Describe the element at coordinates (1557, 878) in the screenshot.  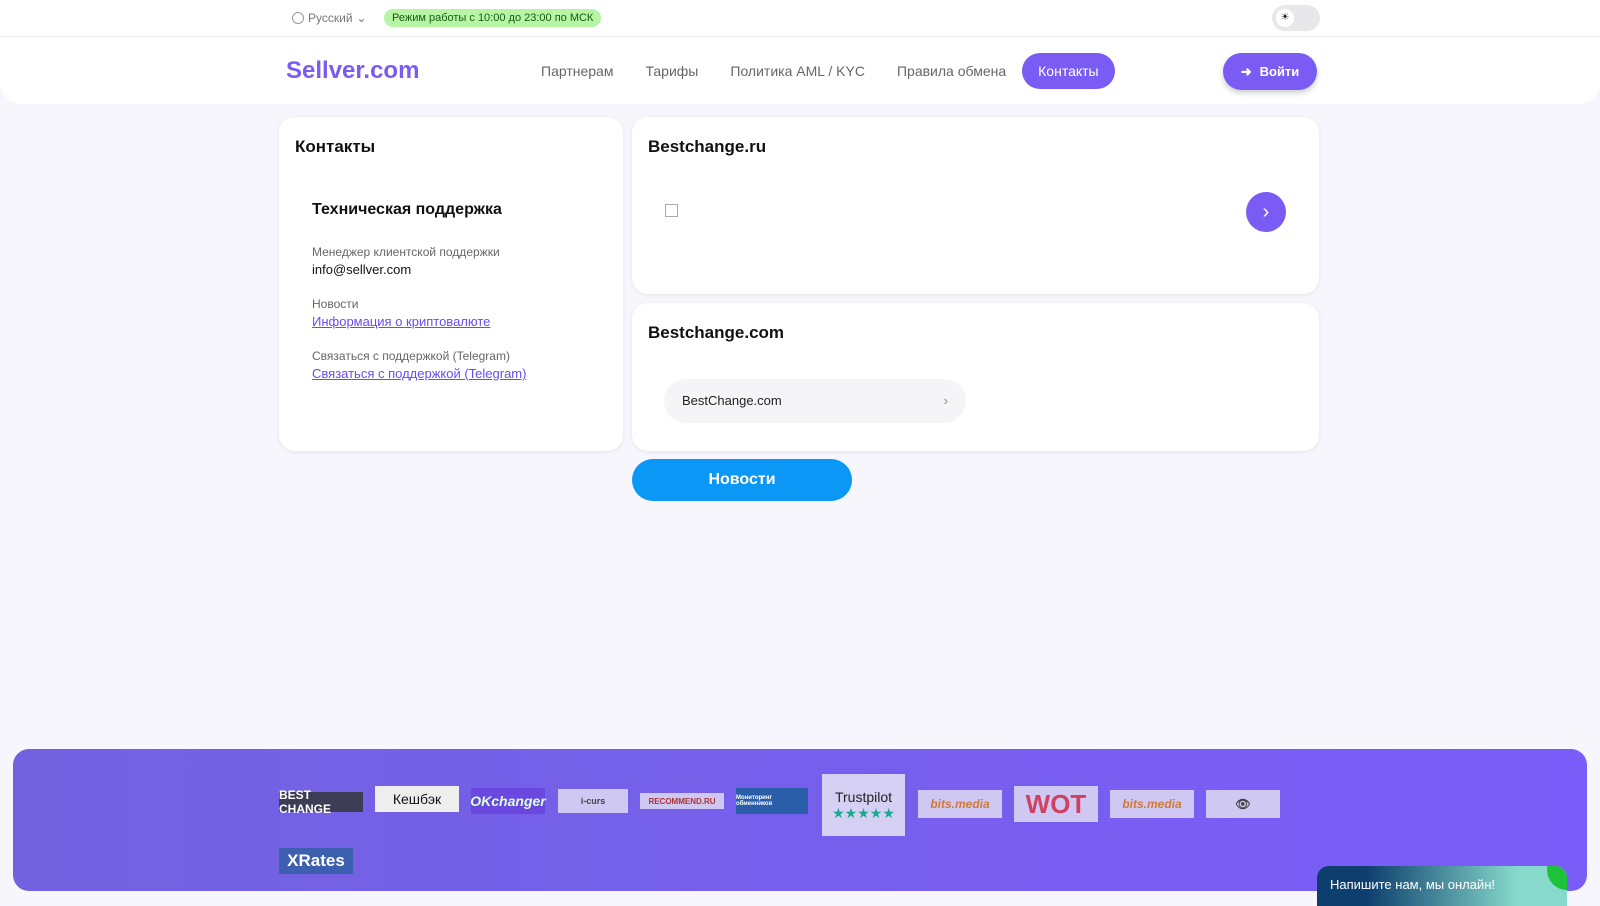
I see `online-indicator` at that location.